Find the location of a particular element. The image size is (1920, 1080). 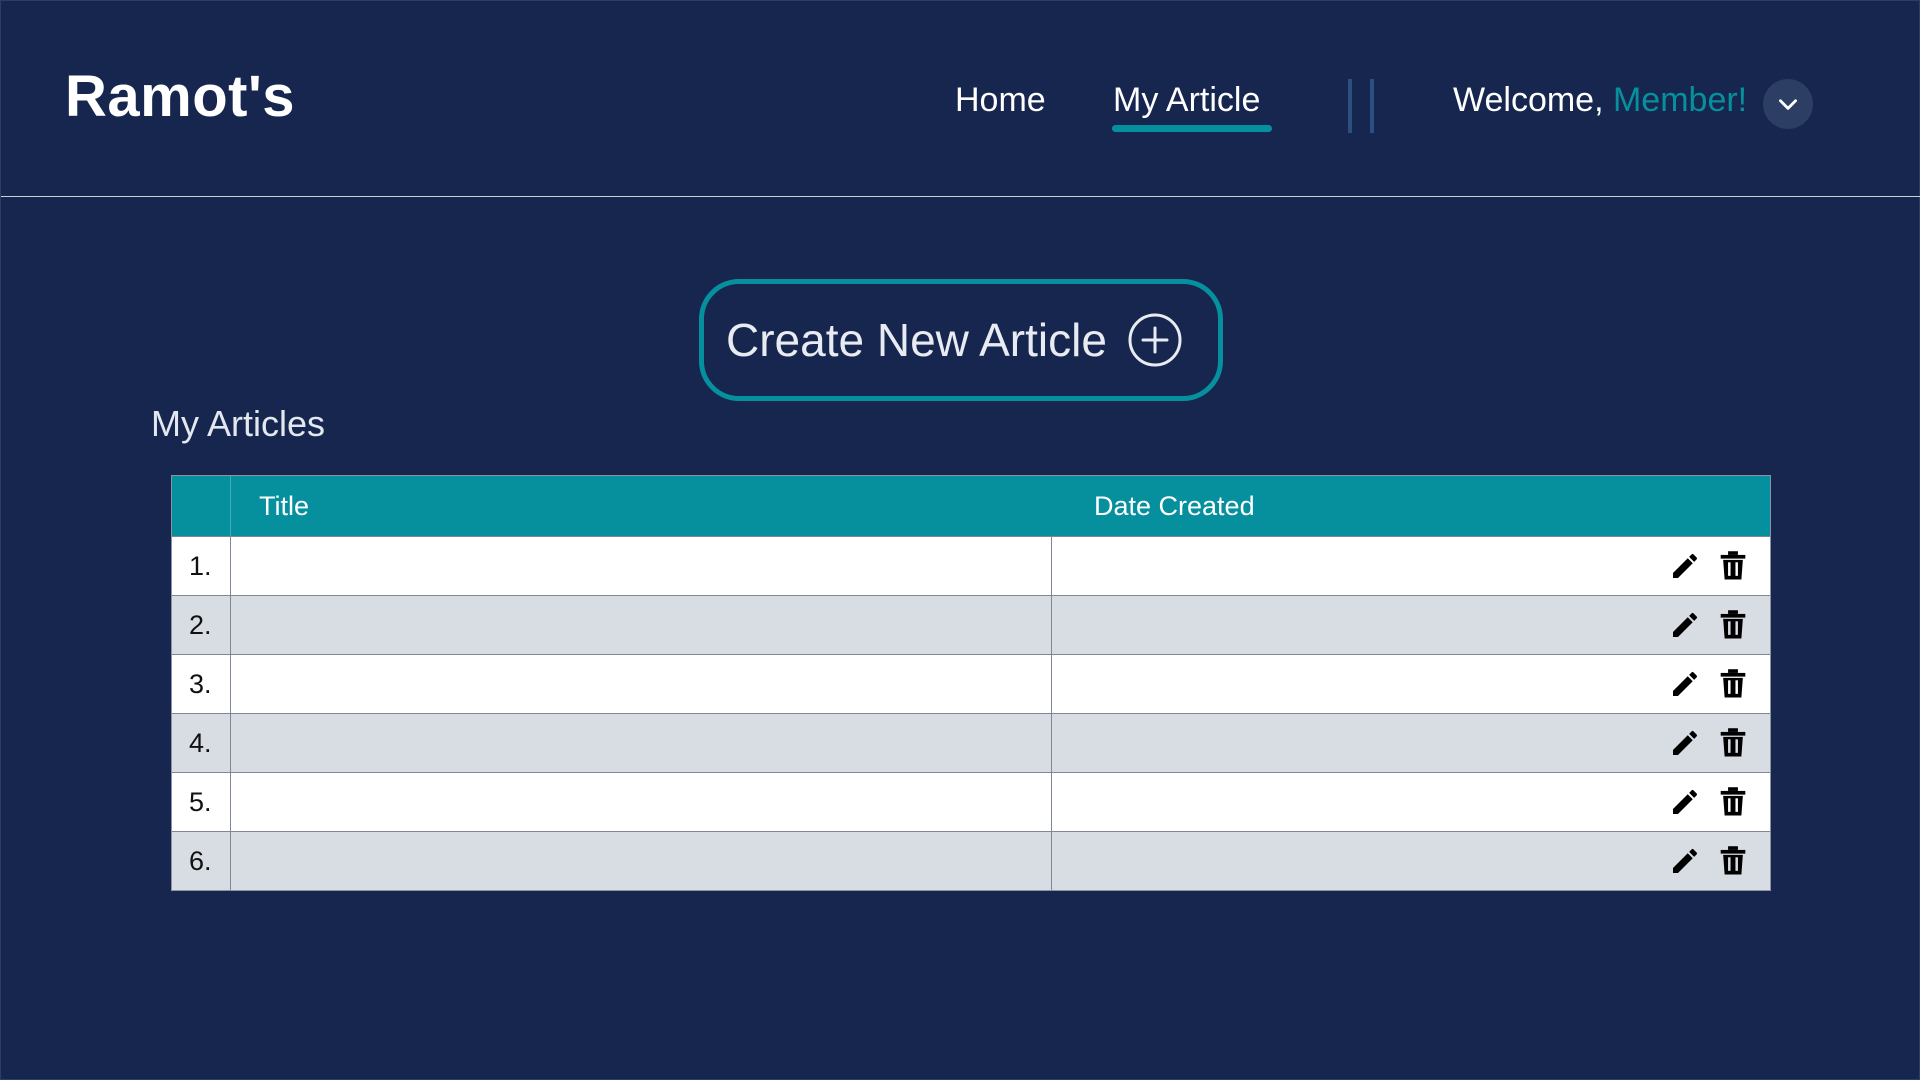

table-row: 4. is located at coordinates (971, 742).